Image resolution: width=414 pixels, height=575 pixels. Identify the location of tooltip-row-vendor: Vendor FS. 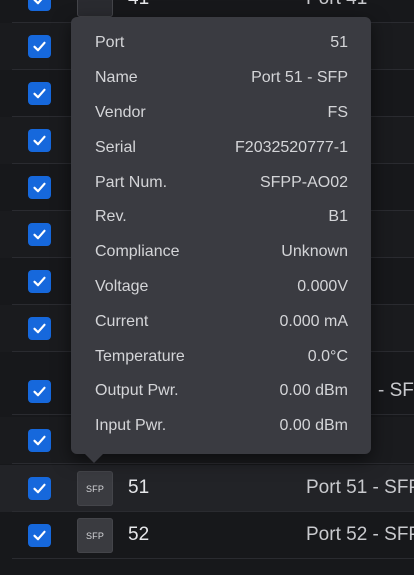
(221, 114).